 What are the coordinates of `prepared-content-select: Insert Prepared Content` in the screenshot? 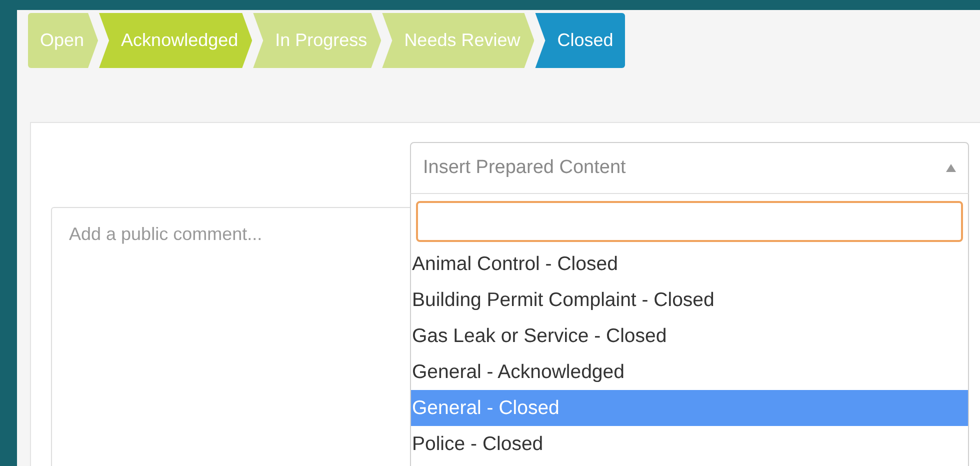 It's located at (689, 168).